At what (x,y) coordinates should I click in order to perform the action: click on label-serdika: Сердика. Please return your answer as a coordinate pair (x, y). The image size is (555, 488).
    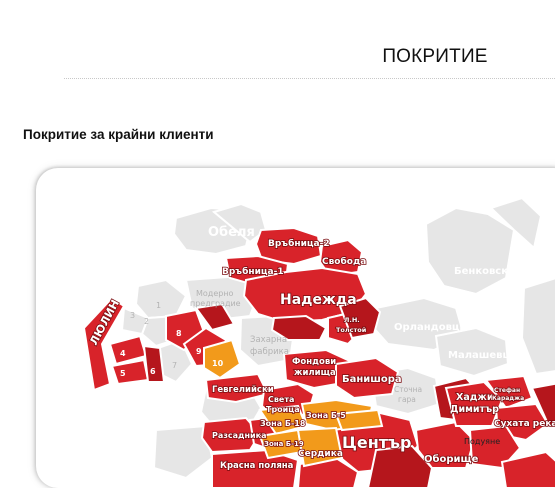
    Looking at the image, I should click on (320, 454).